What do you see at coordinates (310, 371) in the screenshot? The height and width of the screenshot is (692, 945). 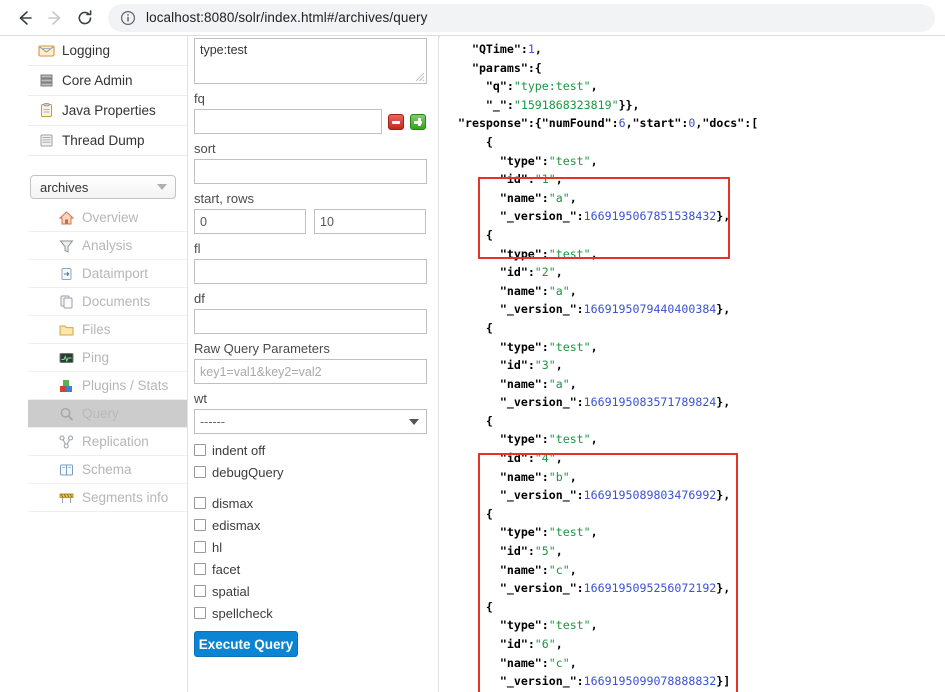 I see `raw-query-parameters-input: key1=val1&key2=val2` at bounding box center [310, 371].